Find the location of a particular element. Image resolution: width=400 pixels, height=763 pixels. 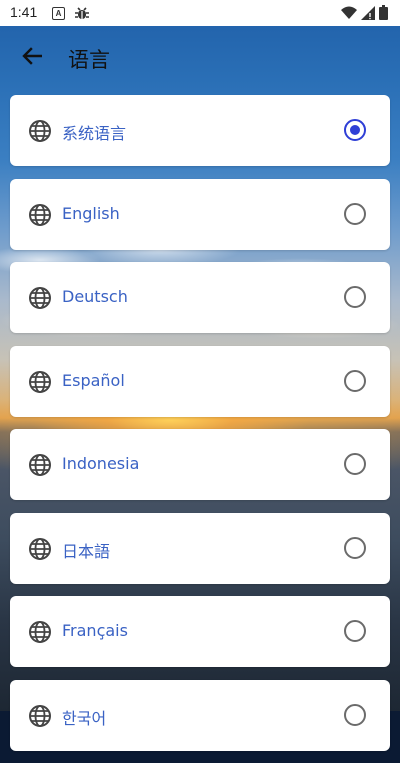

language-label: English is located at coordinates (91, 213).